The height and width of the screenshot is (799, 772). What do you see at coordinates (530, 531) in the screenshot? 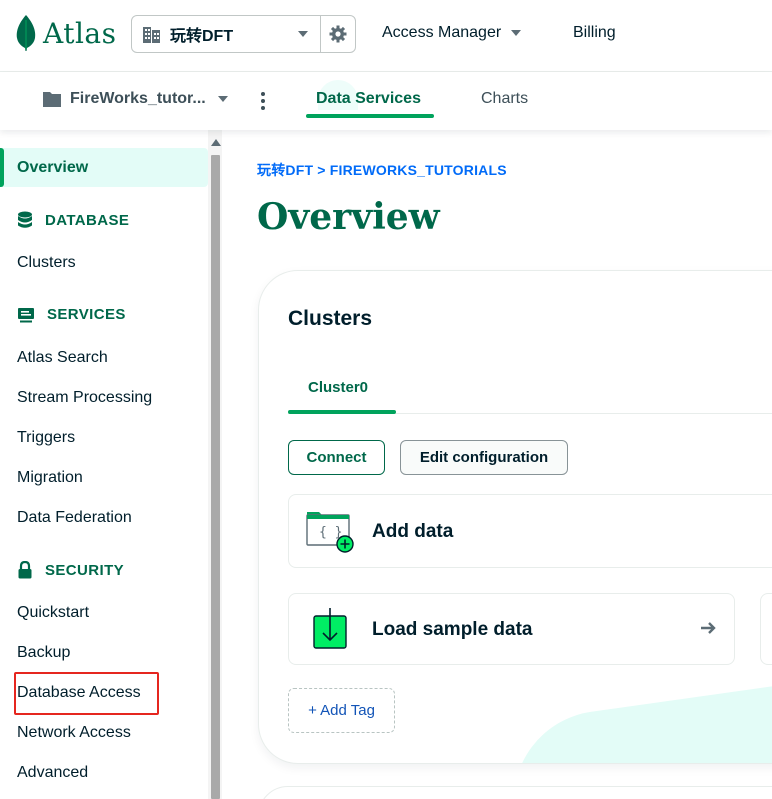
I see `add-data-card` at bounding box center [530, 531].